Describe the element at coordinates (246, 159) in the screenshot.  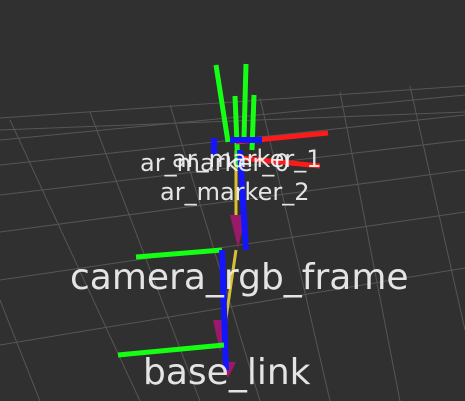
I see `frame-label-ar-marker-1: ar_marker_1` at that location.